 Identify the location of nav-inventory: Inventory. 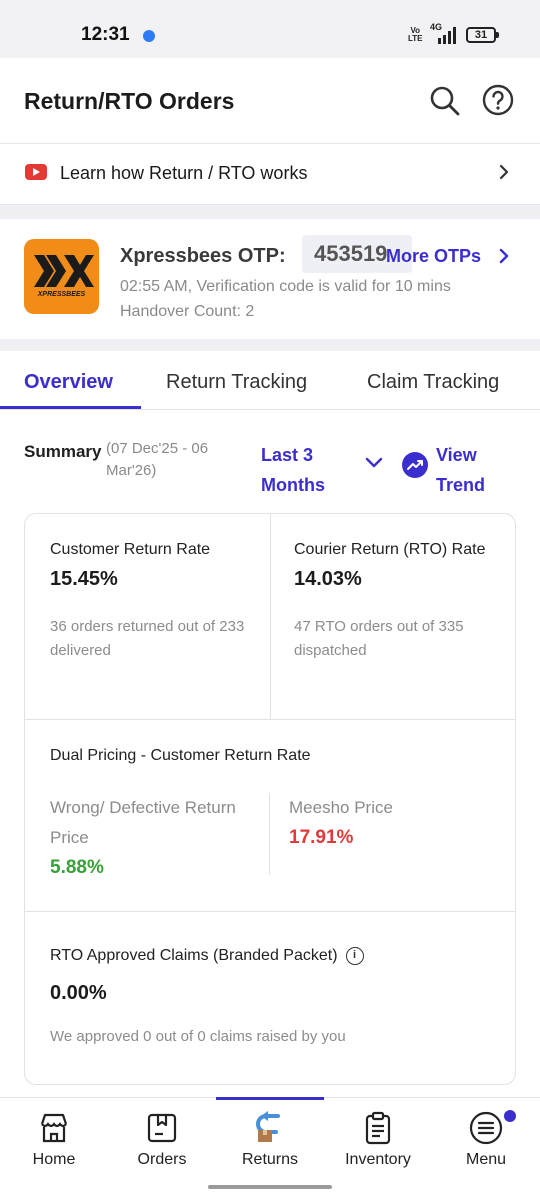
(378, 1138).